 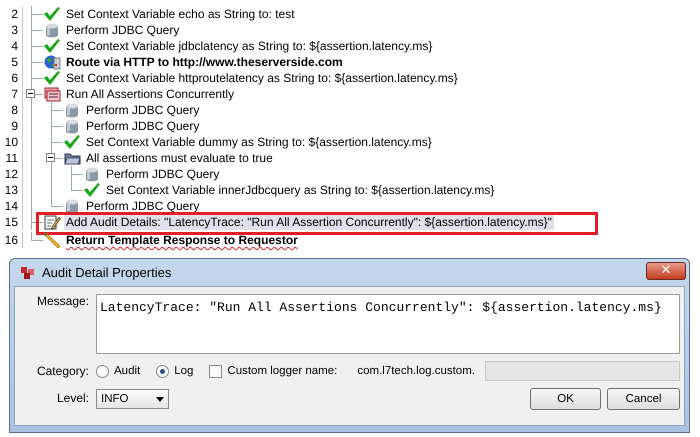 I want to click on line-number: 10, so click(x=11, y=142).